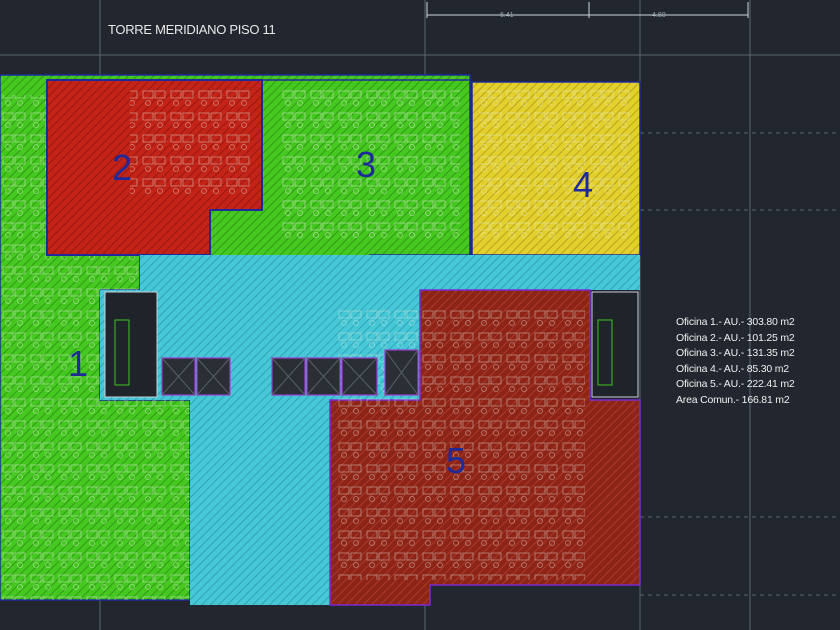 Image resolution: width=840 pixels, height=630 pixels. What do you see at coordinates (733, 399) in the screenshot?
I see `area-common: Area Comun.- 166.81 m2` at bounding box center [733, 399].